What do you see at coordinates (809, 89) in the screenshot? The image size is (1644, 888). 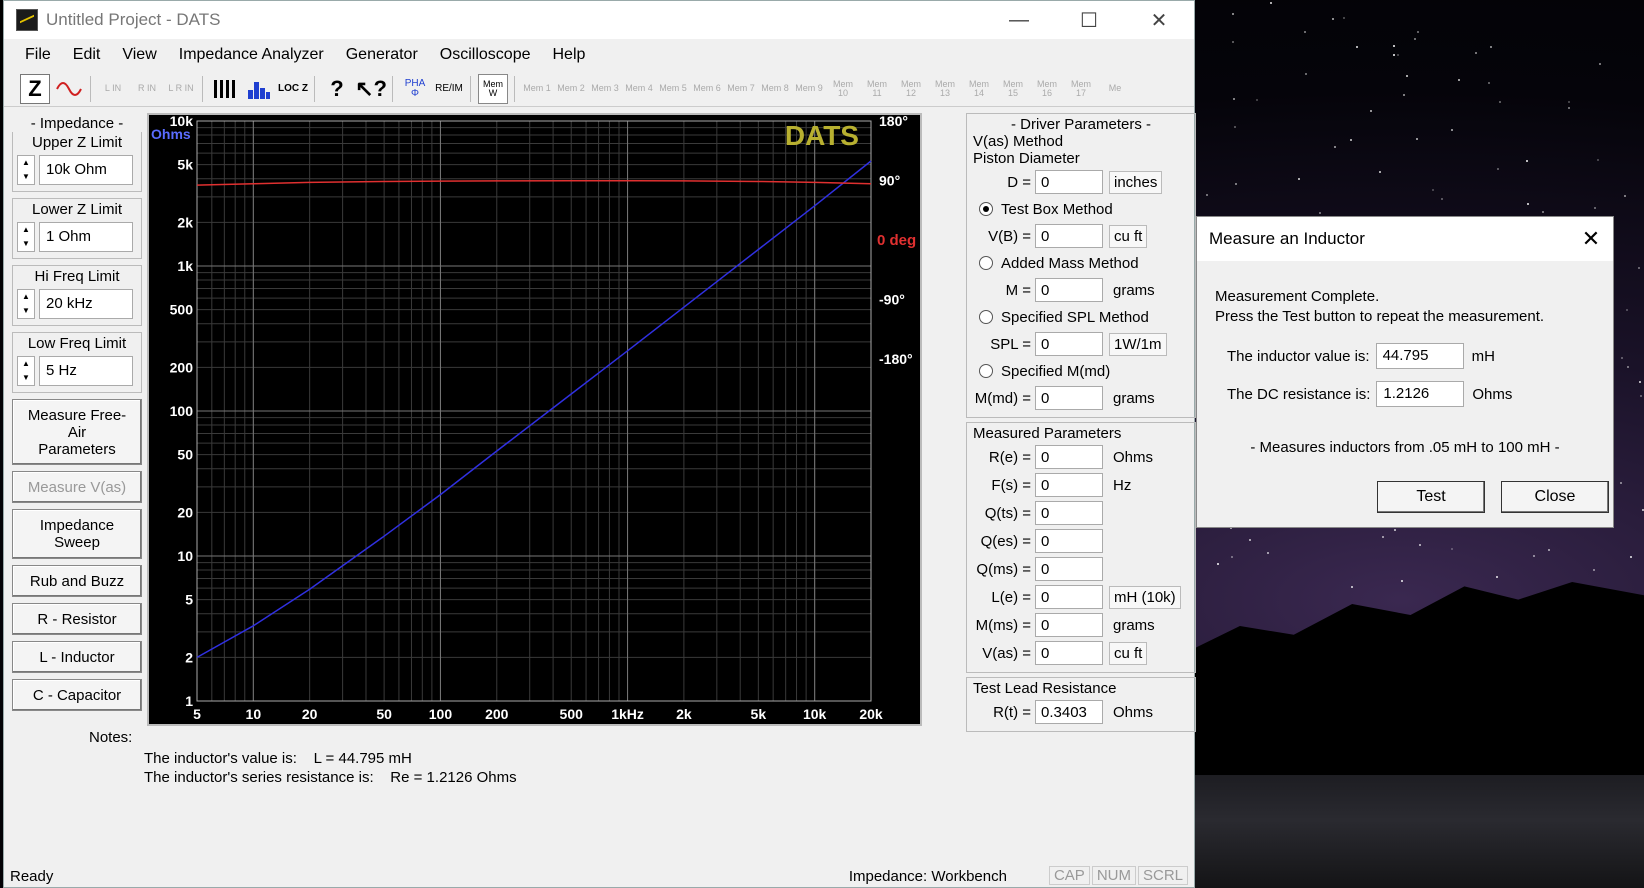 I see `mem-slot-button: Mem 9` at bounding box center [809, 89].